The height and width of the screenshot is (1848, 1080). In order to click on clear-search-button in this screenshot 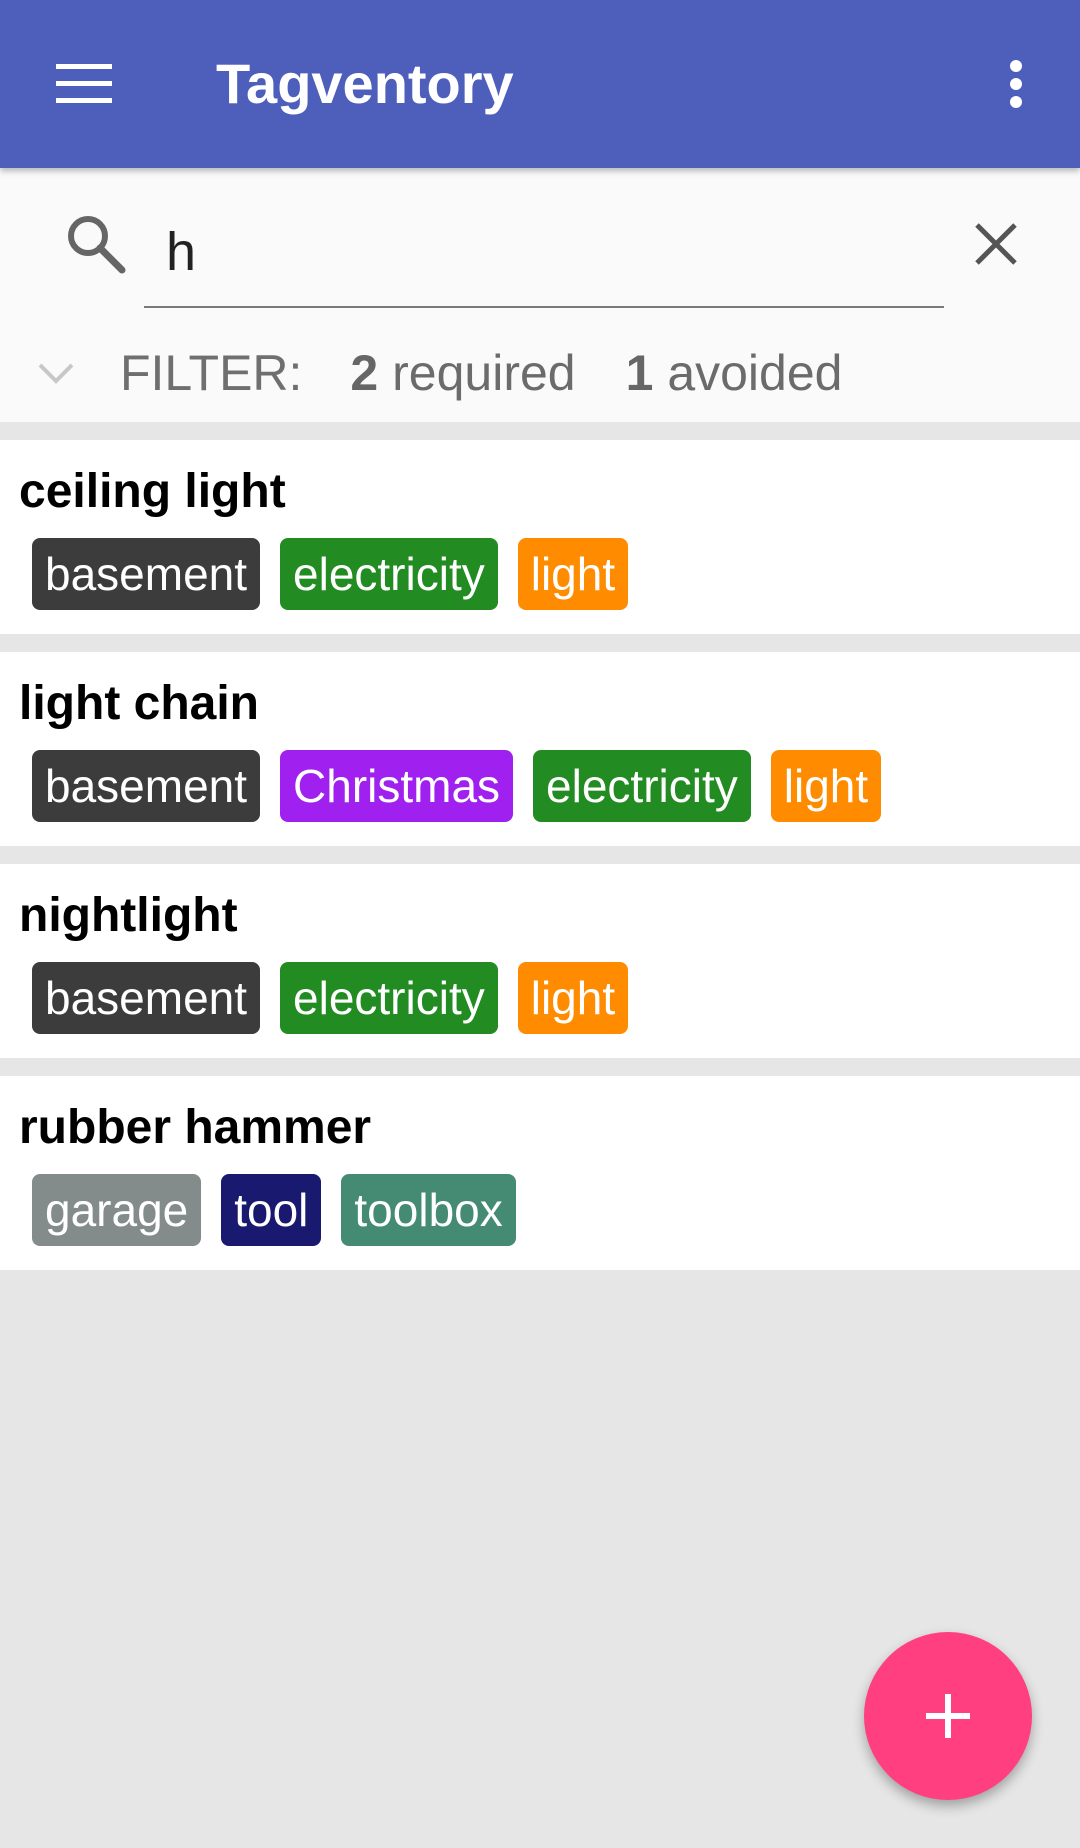, I will do `click(996, 244)`.